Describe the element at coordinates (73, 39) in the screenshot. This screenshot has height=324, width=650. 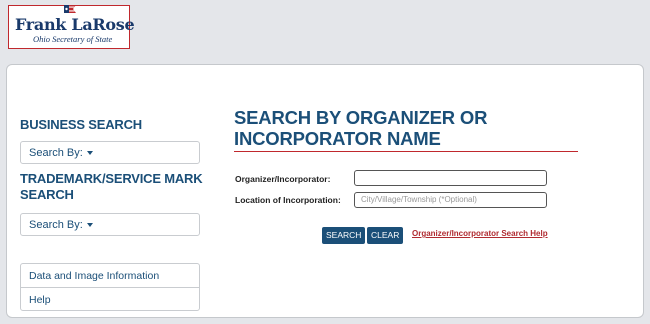
I see `logo-subtitle: Ohio Secretary of State` at that location.